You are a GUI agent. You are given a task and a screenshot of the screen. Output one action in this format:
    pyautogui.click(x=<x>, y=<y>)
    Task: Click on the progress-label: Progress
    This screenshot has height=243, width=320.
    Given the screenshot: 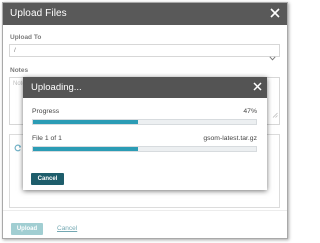 What is the action you would take?
    pyautogui.click(x=46, y=111)
    